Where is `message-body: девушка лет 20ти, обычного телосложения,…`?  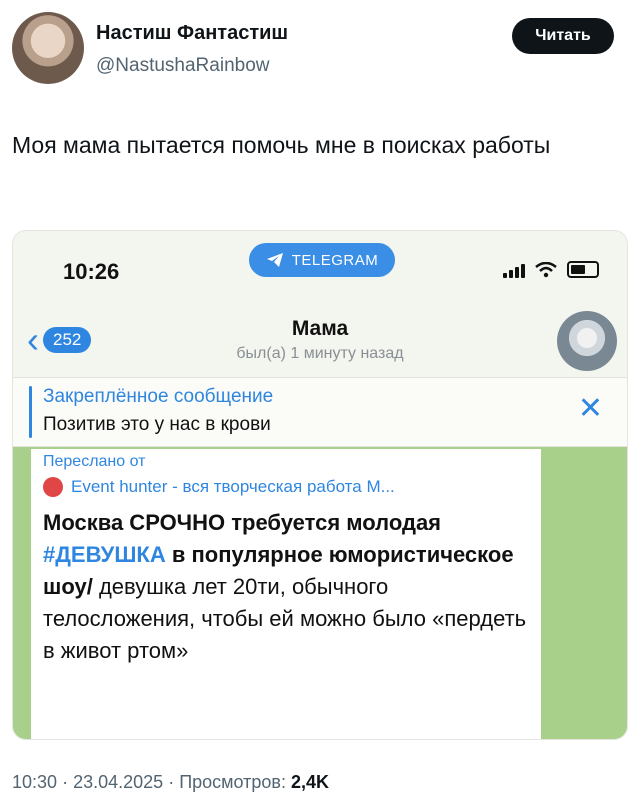 message-body: девушка лет 20ти, обычного телосложения,… is located at coordinates (285, 618).